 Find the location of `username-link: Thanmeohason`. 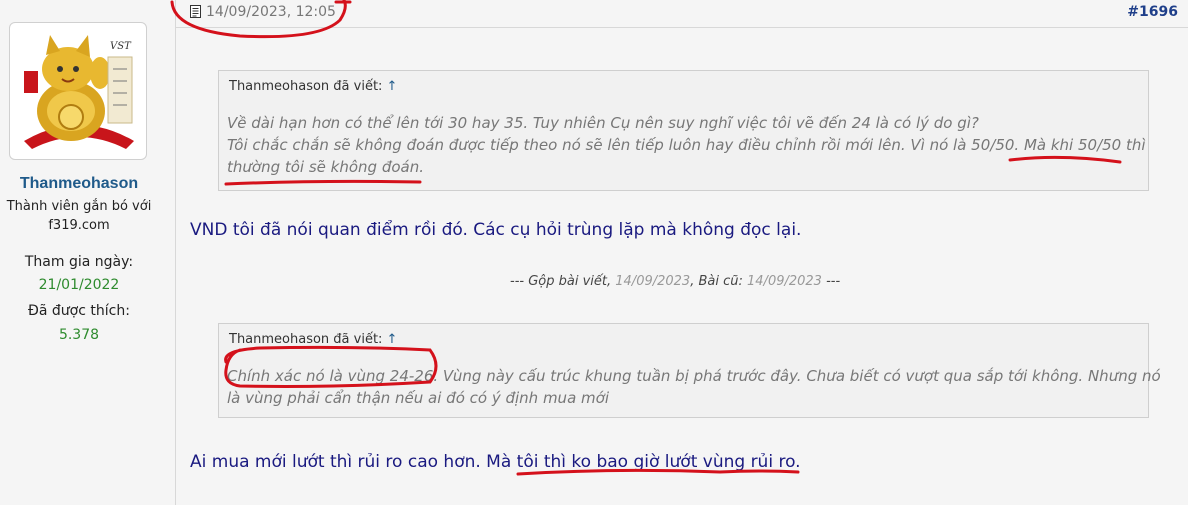

username-link: Thanmeohason is located at coordinates (79, 184).